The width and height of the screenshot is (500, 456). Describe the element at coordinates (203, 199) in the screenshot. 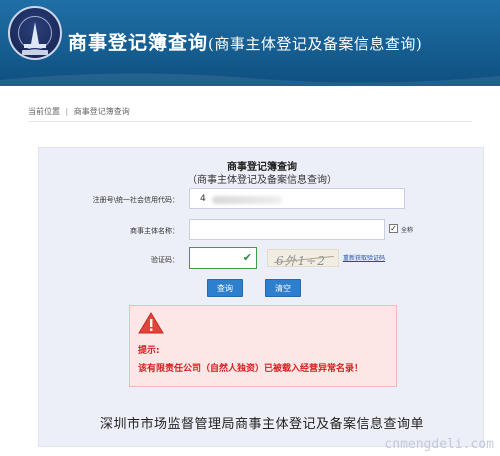

I see `reg-number-value: 4` at that location.